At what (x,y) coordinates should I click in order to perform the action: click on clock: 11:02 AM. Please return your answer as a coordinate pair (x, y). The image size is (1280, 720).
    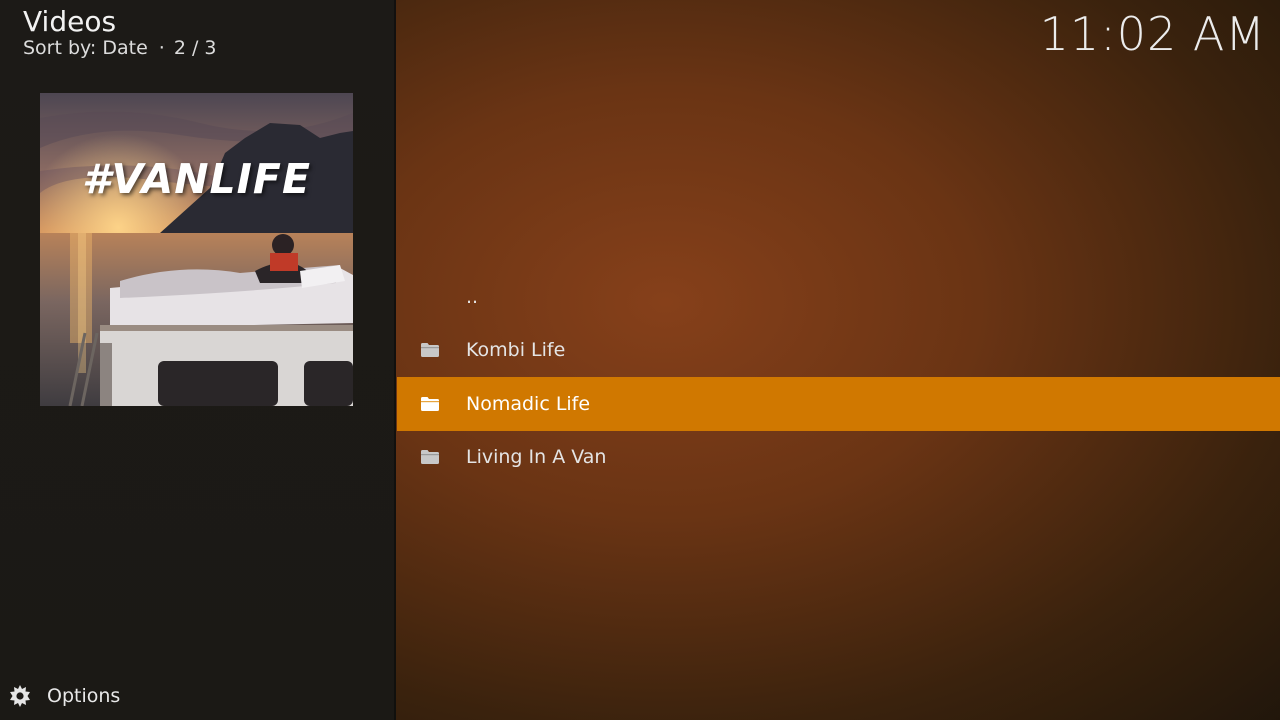
    Looking at the image, I should click on (1152, 34).